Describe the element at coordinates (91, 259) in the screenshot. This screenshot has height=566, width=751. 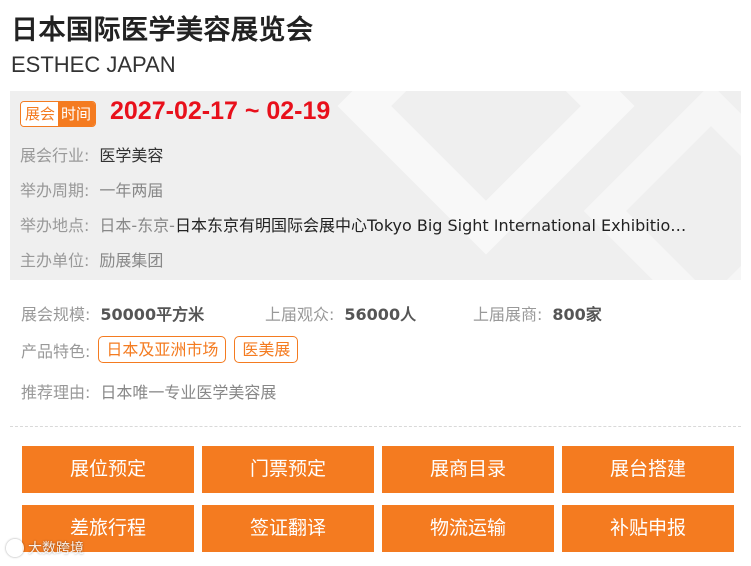
I see `organizer-row: 主办单位: 励展集团` at that location.